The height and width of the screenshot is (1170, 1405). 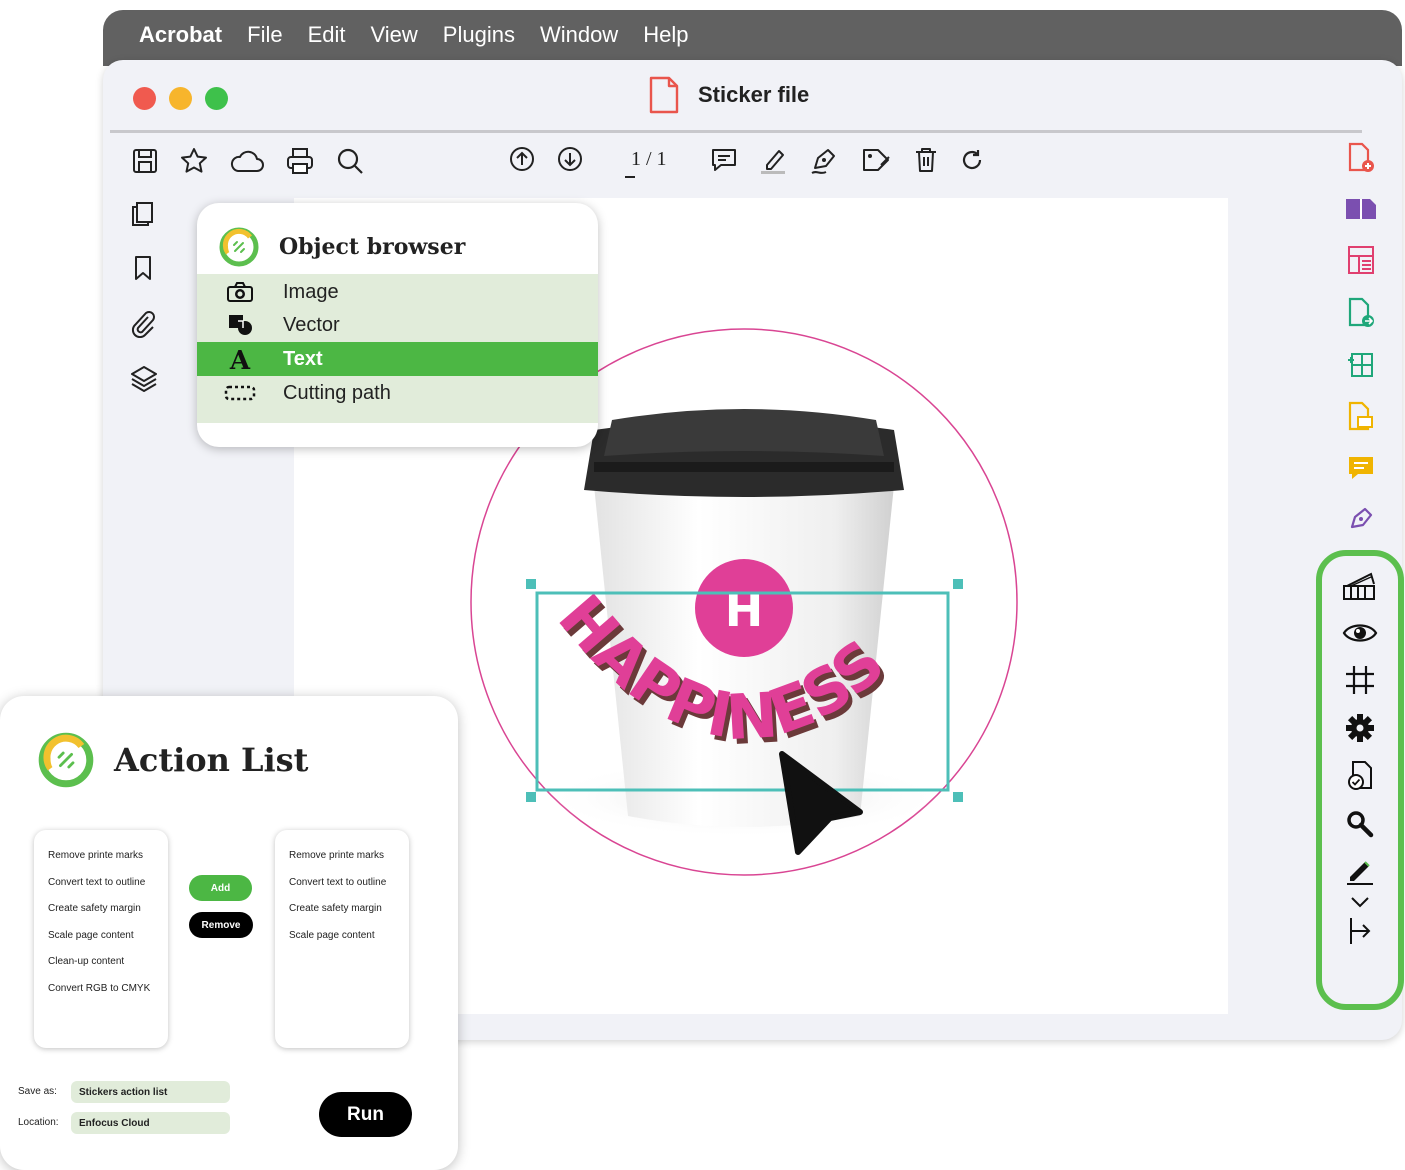 I want to click on action-list-title: Action List, so click(x=211, y=760).